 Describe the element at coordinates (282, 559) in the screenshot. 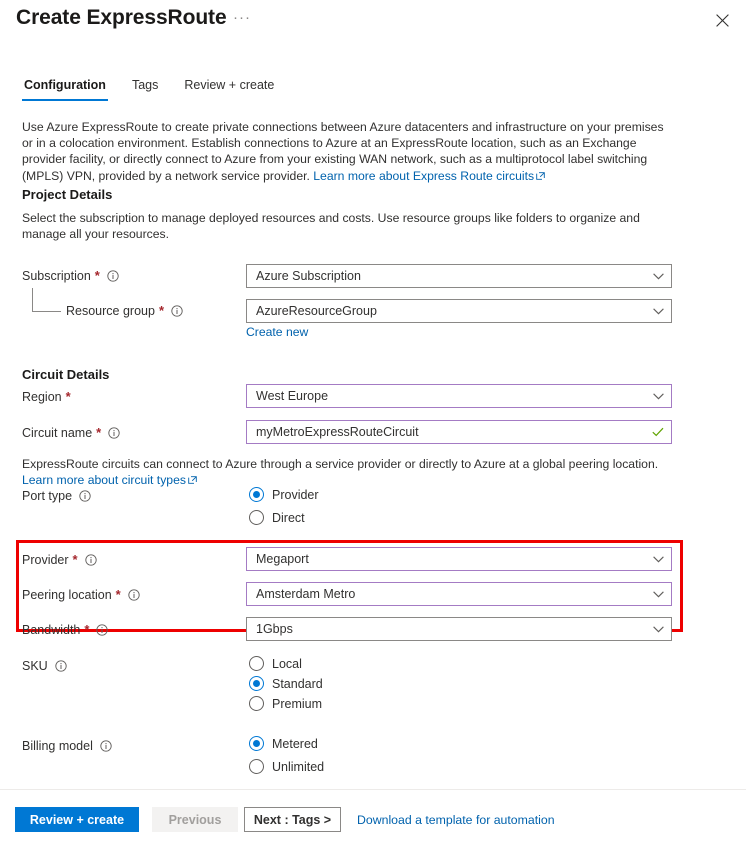

I see `provider-value: Megaport` at that location.